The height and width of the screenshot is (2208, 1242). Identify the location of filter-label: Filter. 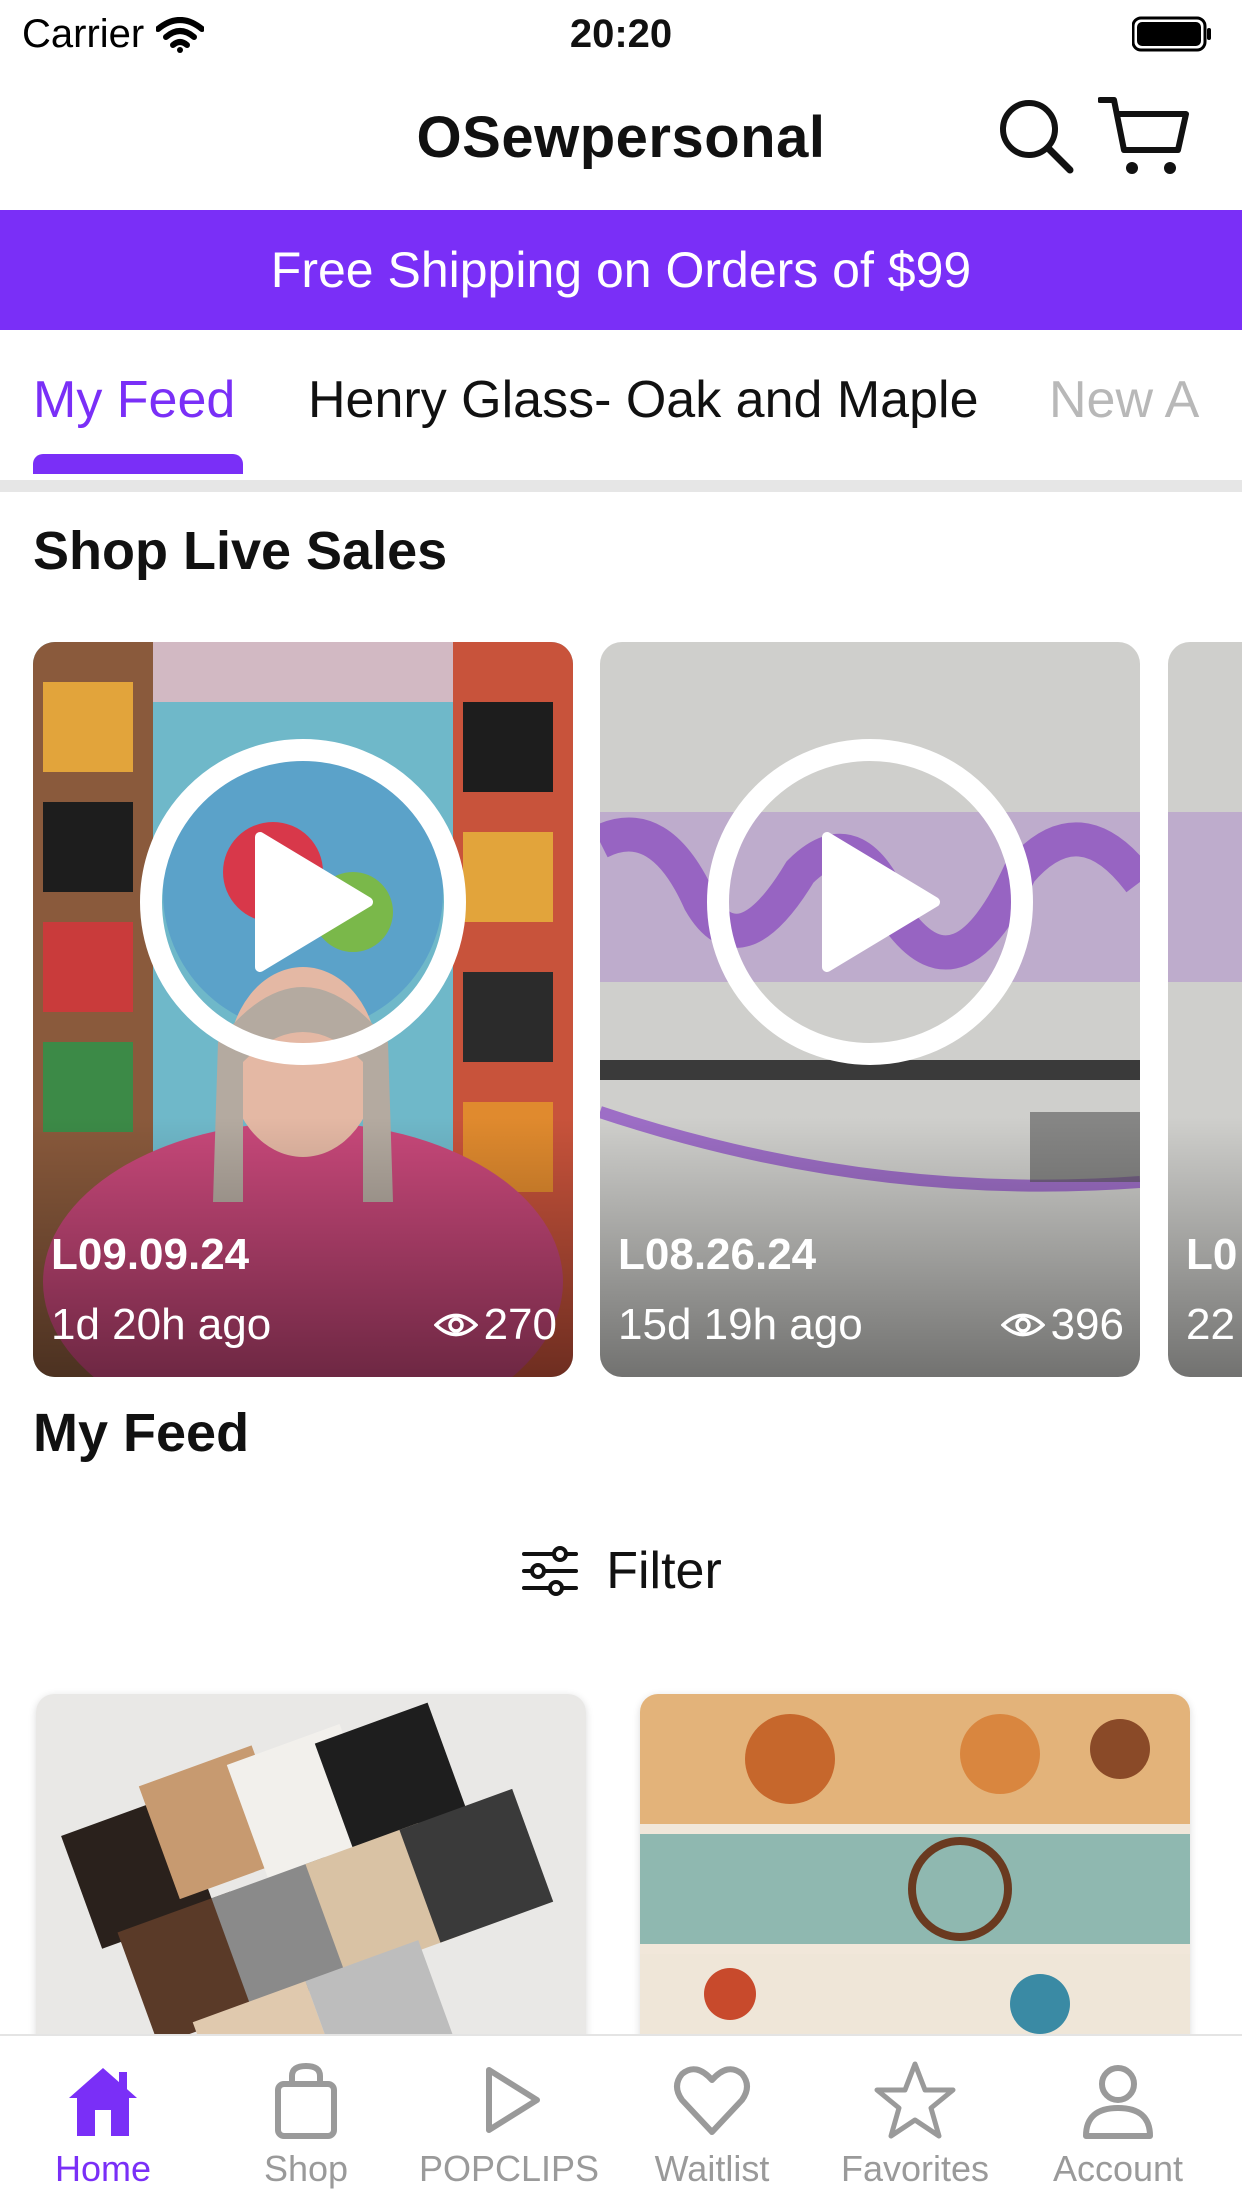
(664, 1571).